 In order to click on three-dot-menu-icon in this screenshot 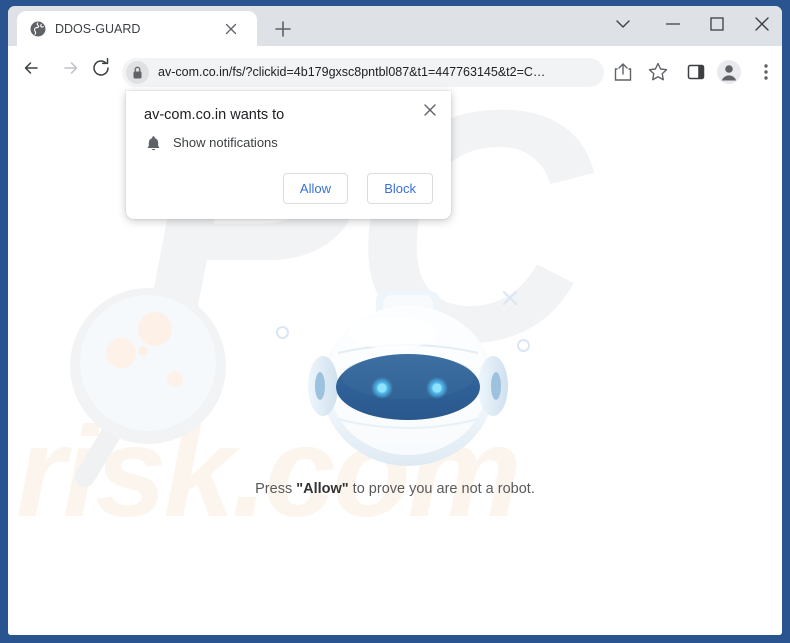, I will do `click(766, 72)`.